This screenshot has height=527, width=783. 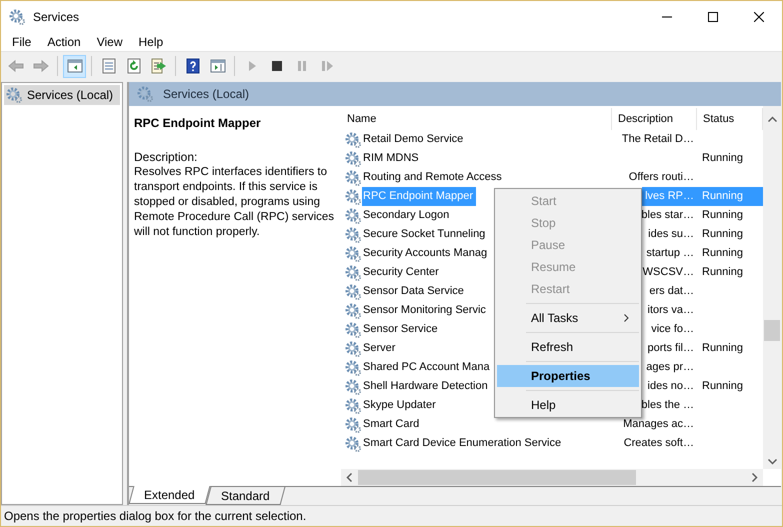 What do you see at coordinates (235, 202) in the screenshot?
I see `description-text: Resolves RPC interfaces identifiers to transport endpoints. If this service is stopped or disabled, programs using Remote Procedure Call (RPC) services will not function properly.` at bounding box center [235, 202].